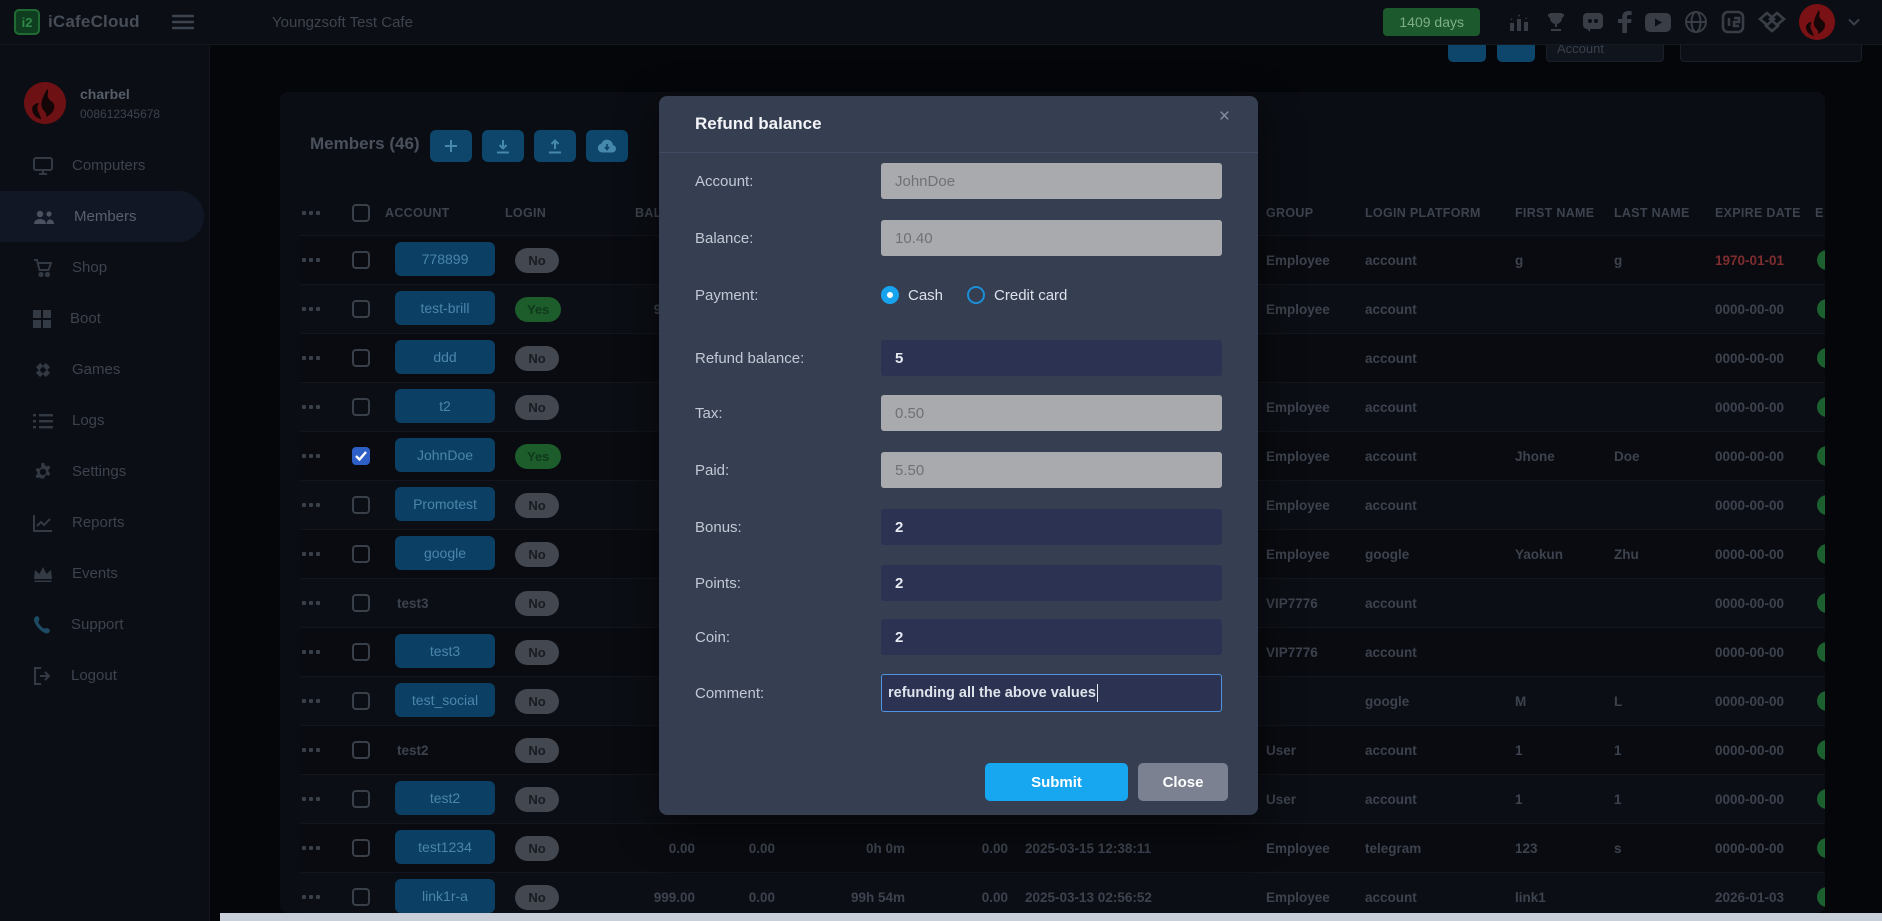 This screenshot has width=1882, height=921. I want to click on account-button: Promotest, so click(445, 503).